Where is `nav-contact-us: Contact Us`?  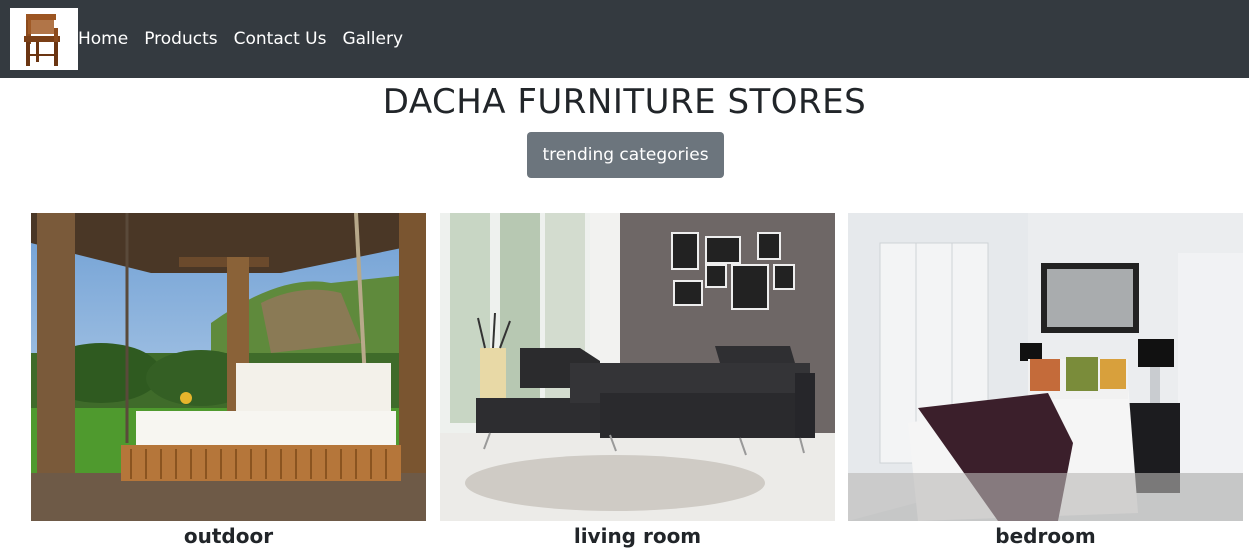 nav-contact-us: Contact Us is located at coordinates (280, 39).